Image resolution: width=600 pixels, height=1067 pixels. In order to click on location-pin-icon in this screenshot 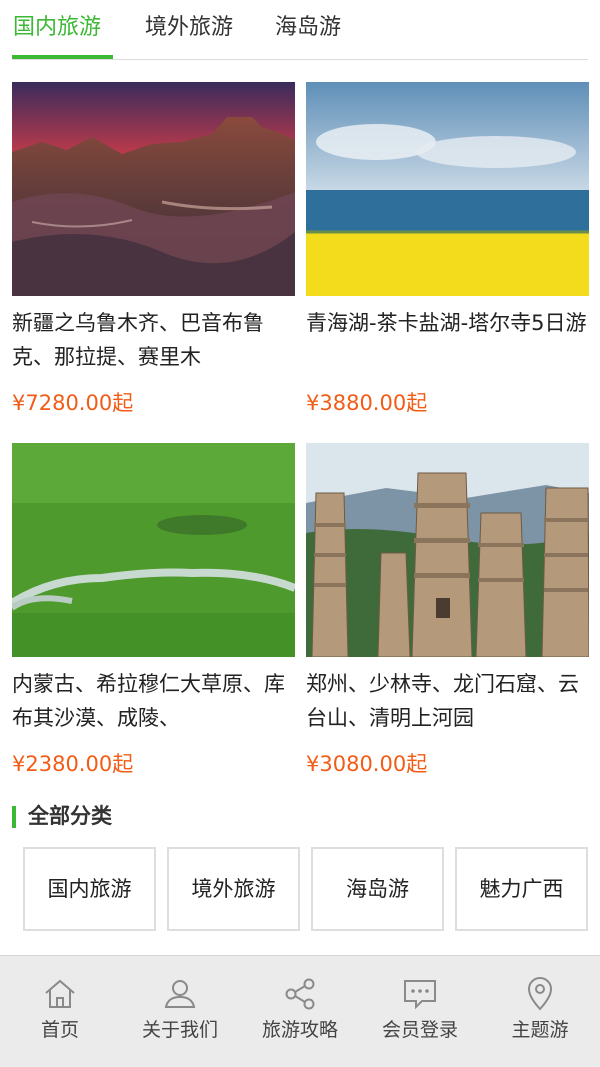, I will do `click(540, 994)`.